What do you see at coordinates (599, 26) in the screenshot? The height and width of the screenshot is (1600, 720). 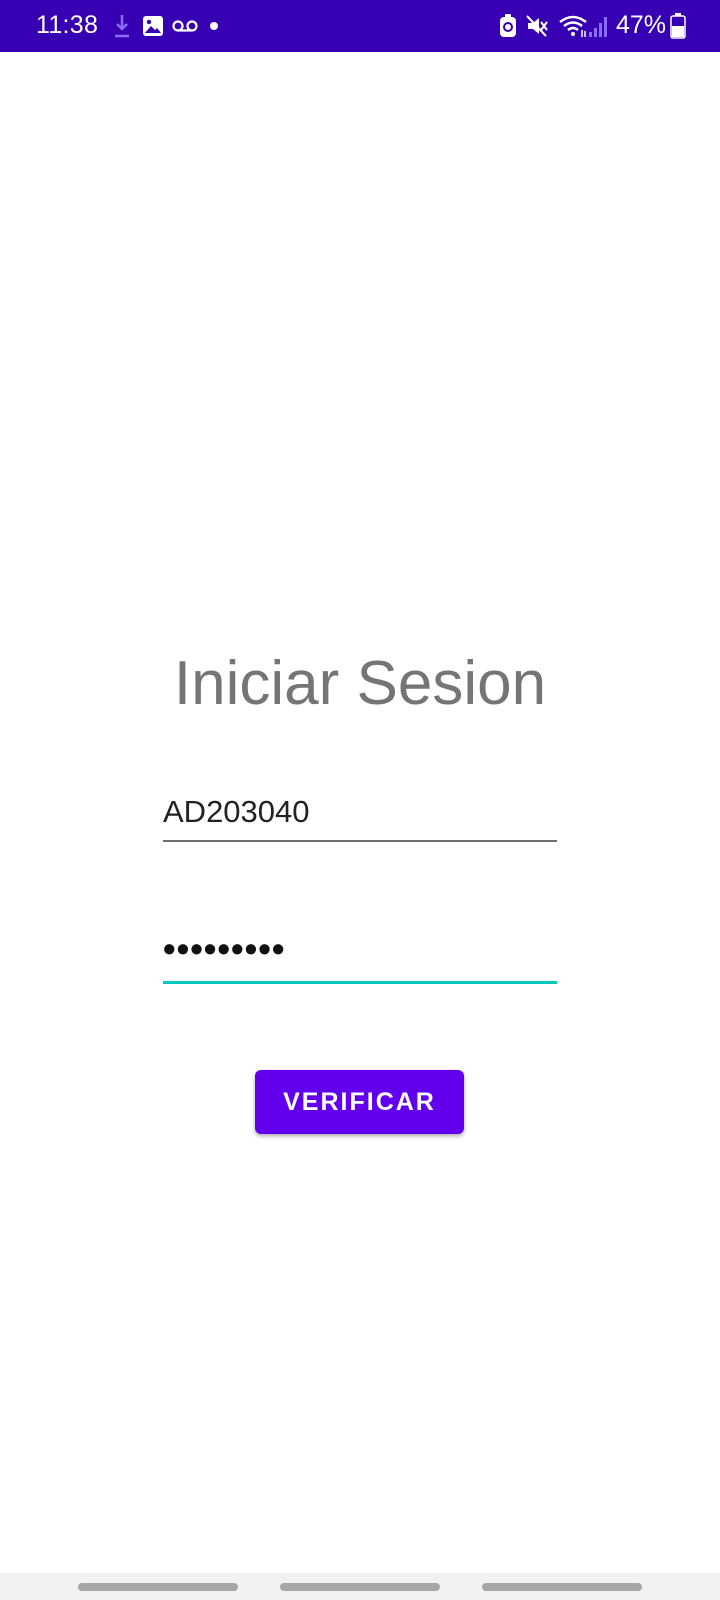 I see `signal-icon` at bounding box center [599, 26].